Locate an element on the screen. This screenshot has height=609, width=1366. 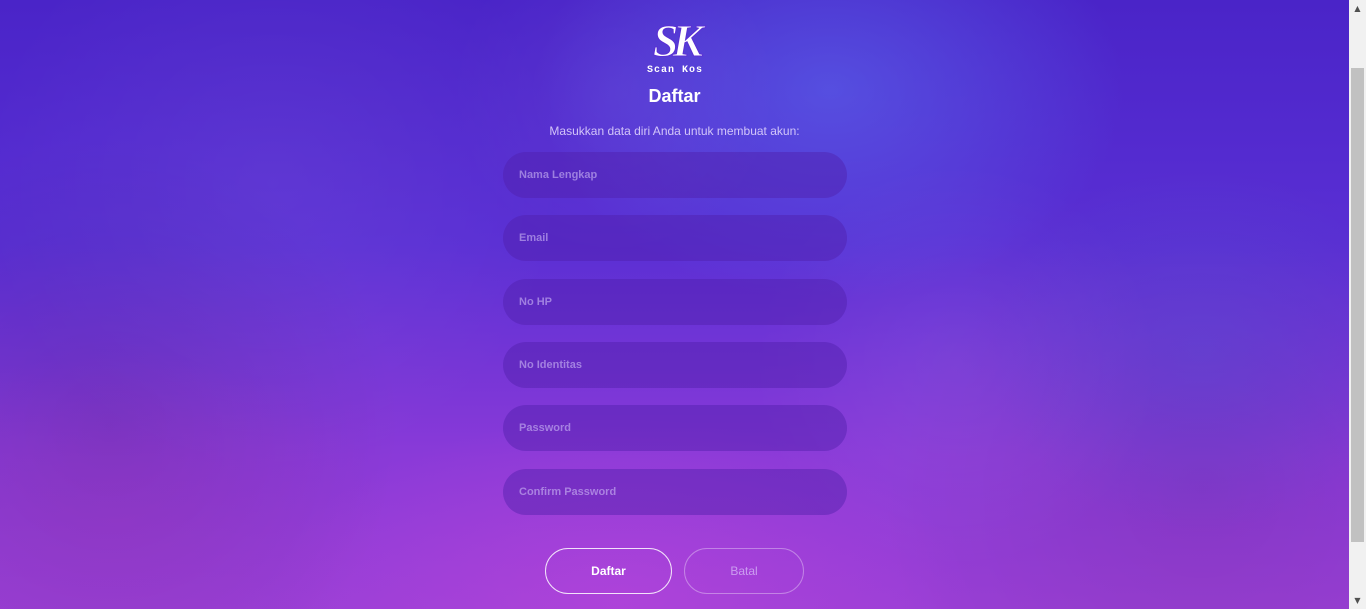
register-button: Daftar is located at coordinates (608, 571).